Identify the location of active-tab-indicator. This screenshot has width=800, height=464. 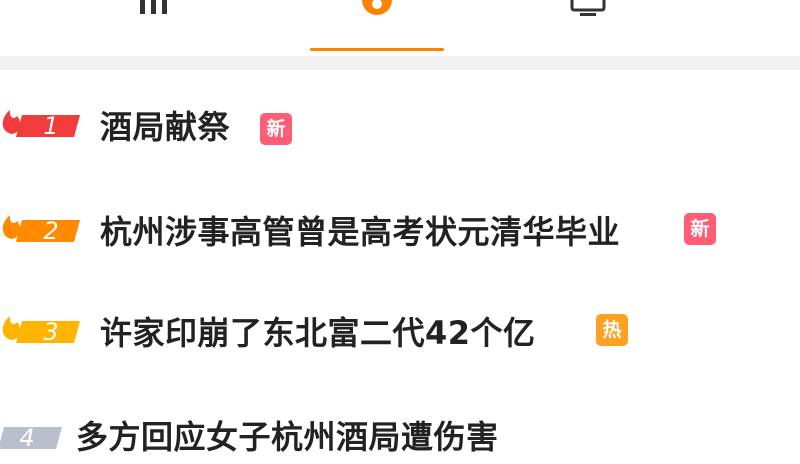
(377, 49).